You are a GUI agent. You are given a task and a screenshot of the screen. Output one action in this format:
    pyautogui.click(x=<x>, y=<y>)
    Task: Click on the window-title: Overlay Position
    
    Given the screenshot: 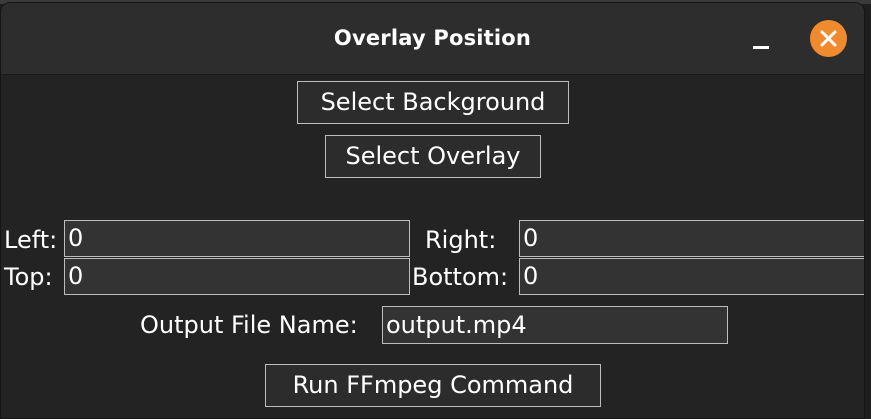 What is the action you would take?
    pyautogui.click(x=432, y=38)
    